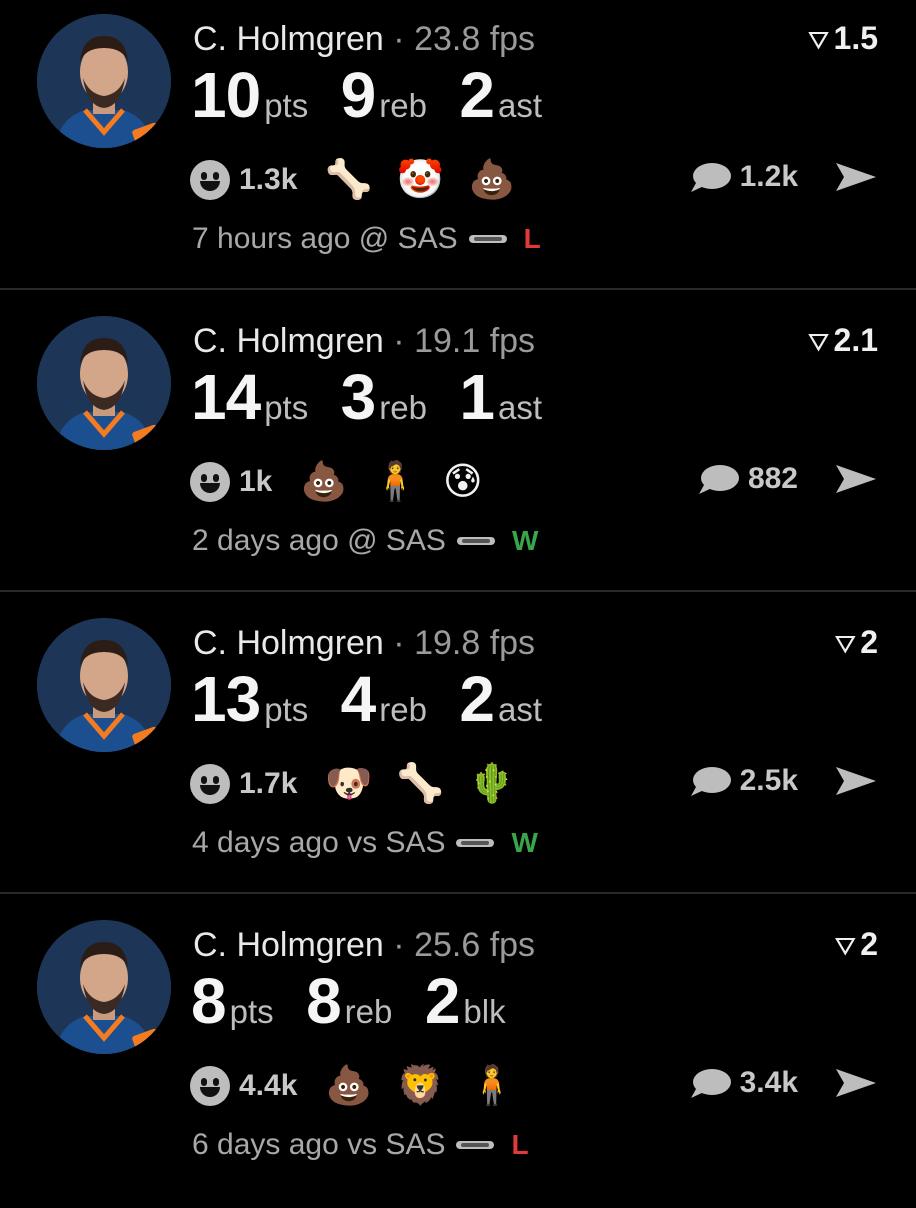  What do you see at coordinates (348, 784) in the screenshot?
I see `reaction-emoji: 🐶` at bounding box center [348, 784].